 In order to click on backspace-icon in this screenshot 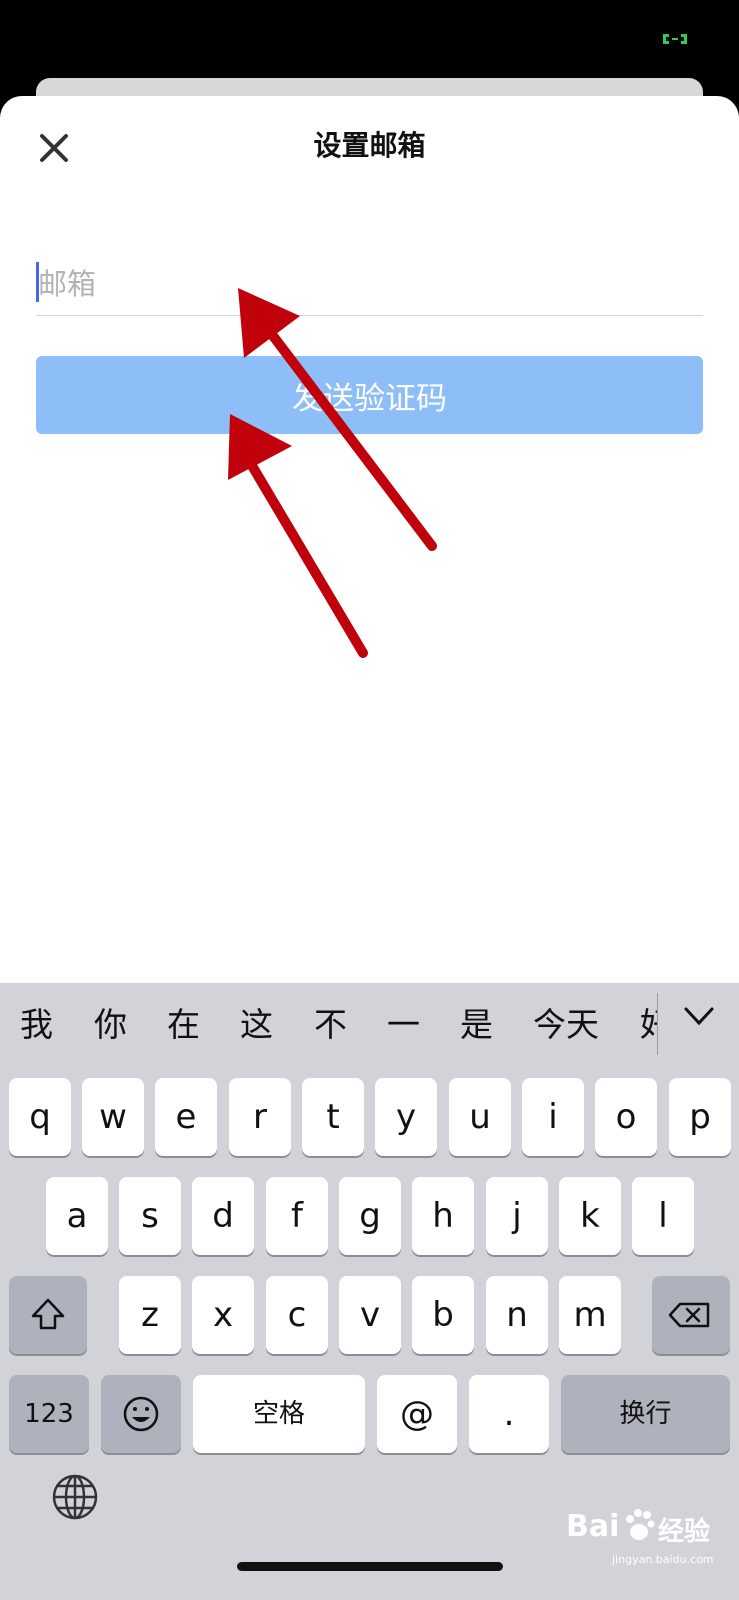, I will do `click(689, 1315)`.